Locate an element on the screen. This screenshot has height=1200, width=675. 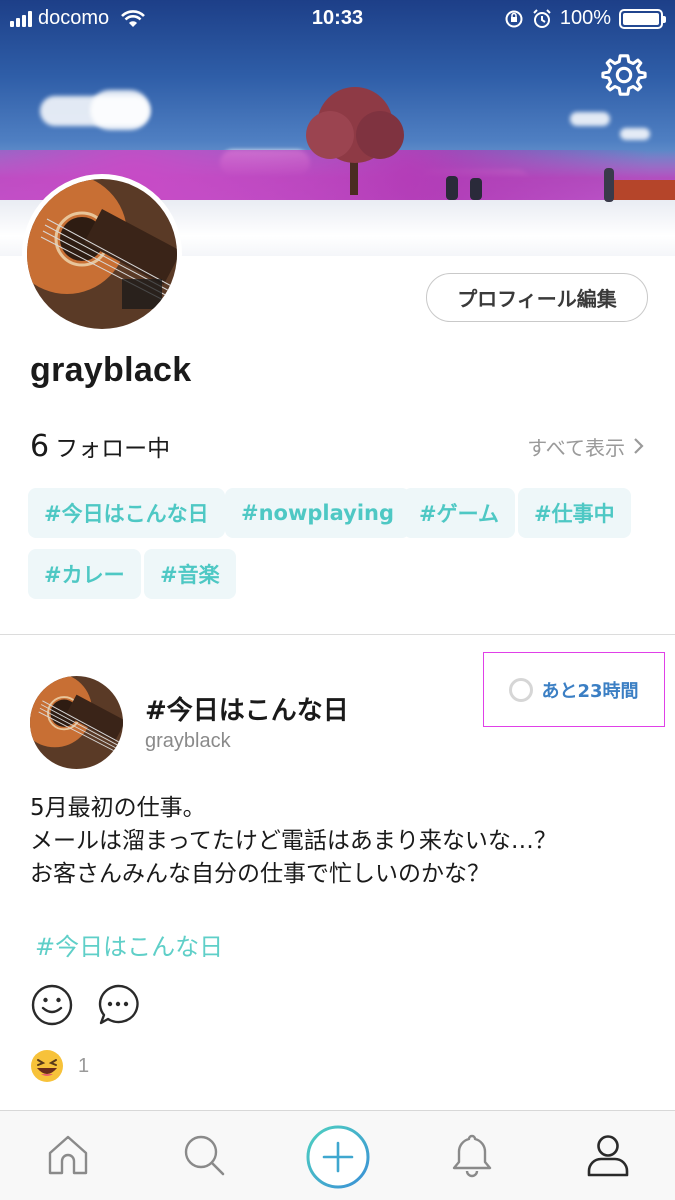
show-all-label: すべて表示 is located at coordinates (576, 447).